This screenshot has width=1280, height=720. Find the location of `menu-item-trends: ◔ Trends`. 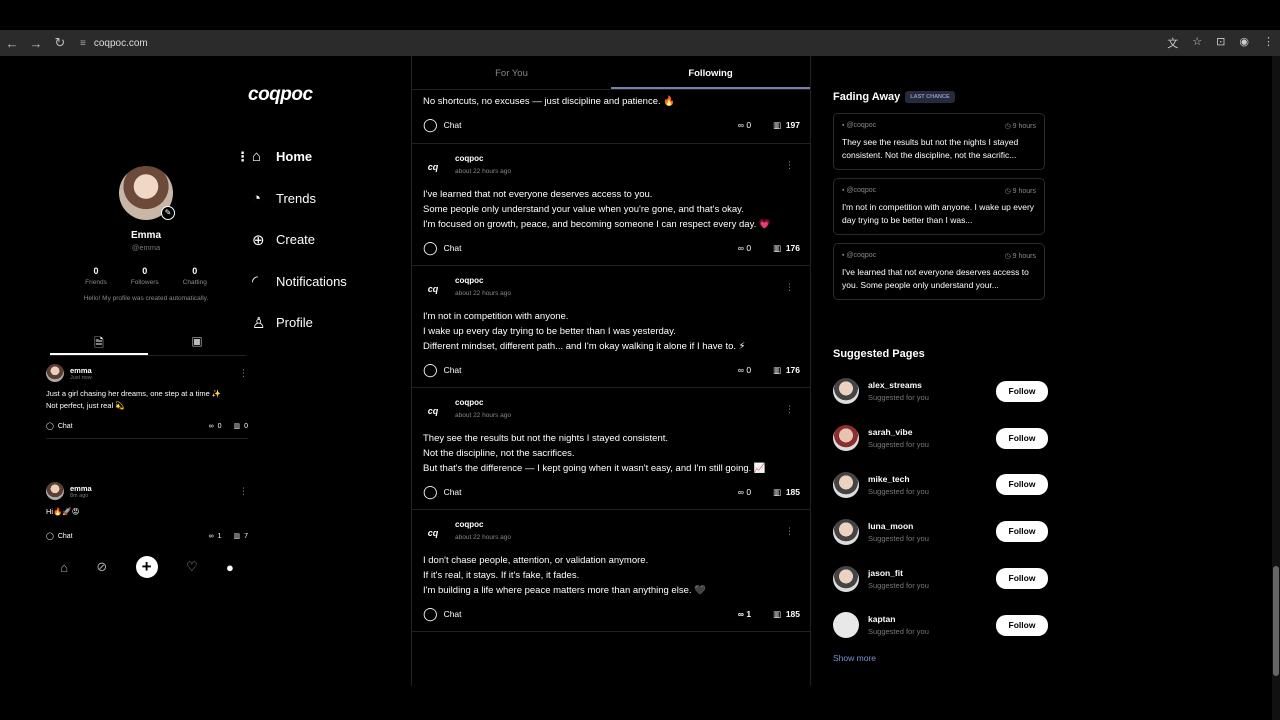

menu-item-trends: ◔ Trends is located at coordinates (291, 199).